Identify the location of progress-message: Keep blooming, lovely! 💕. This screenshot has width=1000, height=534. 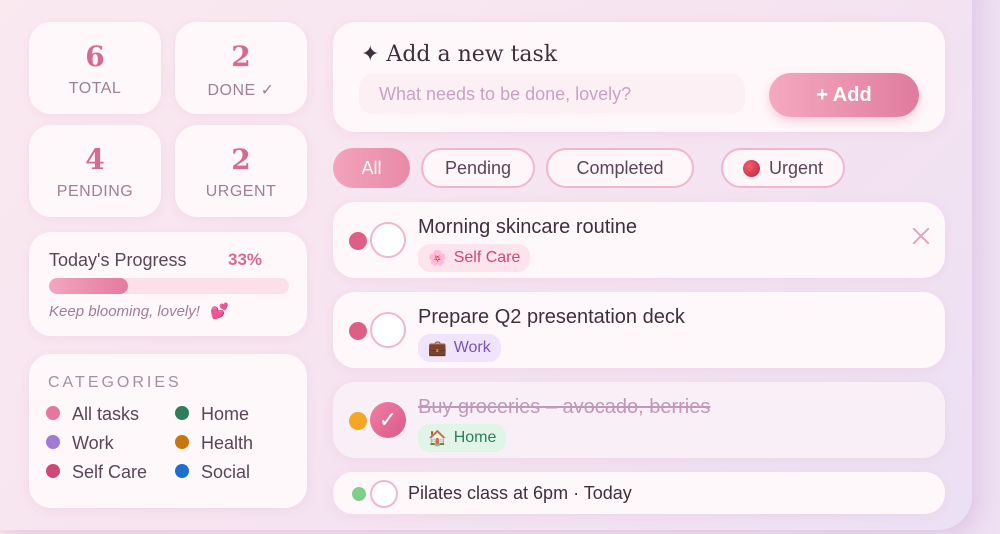
(139, 311).